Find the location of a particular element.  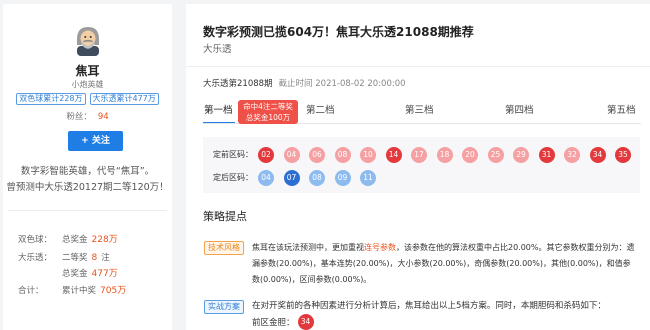

stat-key: 累计中奖 is located at coordinates (79, 291).